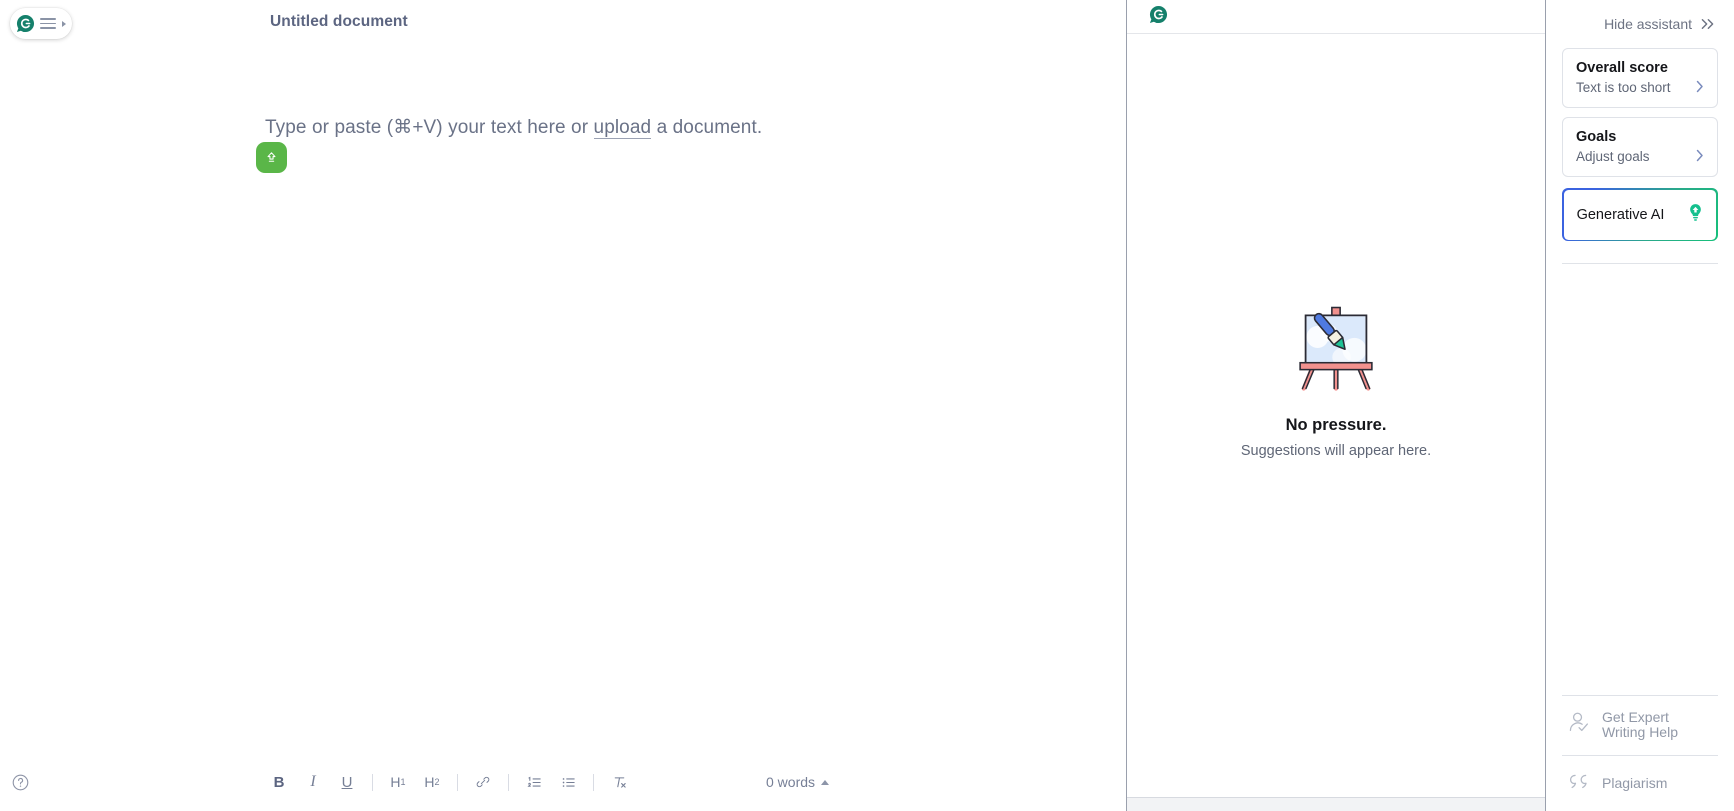 This screenshot has height=811, width=1734. I want to click on upload-link: upload, so click(622, 128).